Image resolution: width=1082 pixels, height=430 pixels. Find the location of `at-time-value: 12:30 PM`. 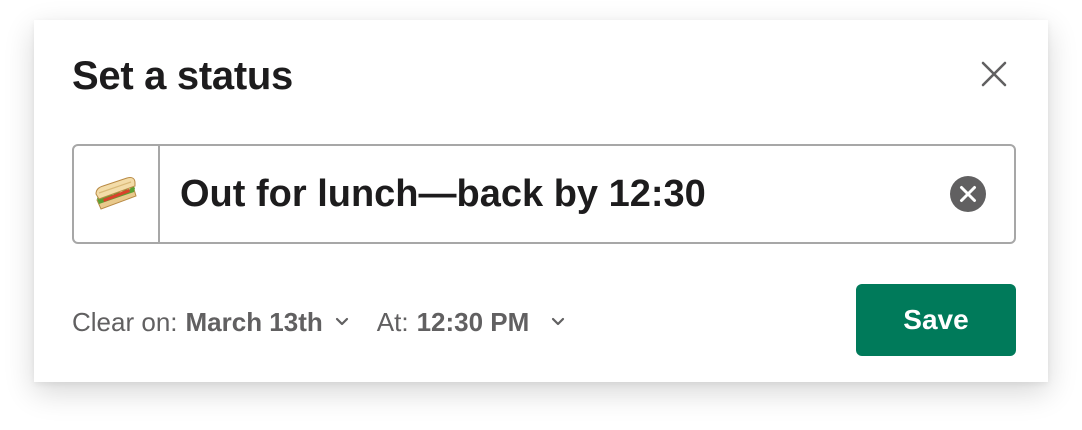

at-time-value: 12:30 PM is located at coordinates (473, 321).